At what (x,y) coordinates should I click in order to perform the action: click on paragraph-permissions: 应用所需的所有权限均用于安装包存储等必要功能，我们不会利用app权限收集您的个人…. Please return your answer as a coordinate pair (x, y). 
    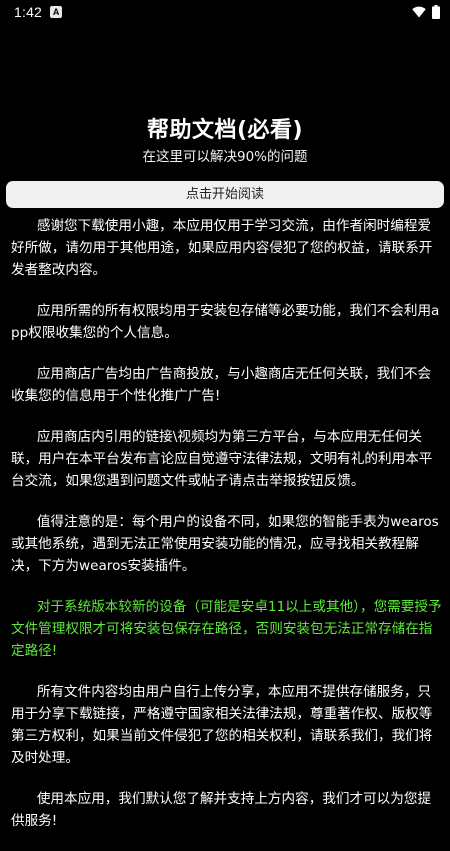
    Looking at the image, I should click on (225, 322).